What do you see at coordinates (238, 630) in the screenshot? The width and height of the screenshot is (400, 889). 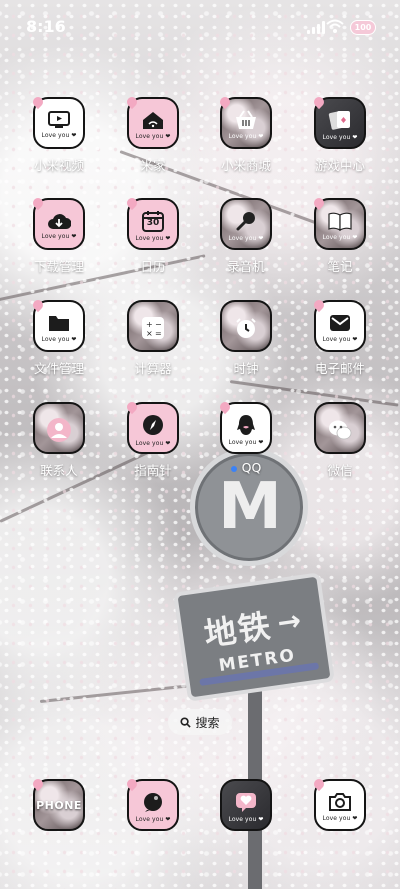 I see `metro-sign-chinese: 地铁` at bounding box center [238, 630].